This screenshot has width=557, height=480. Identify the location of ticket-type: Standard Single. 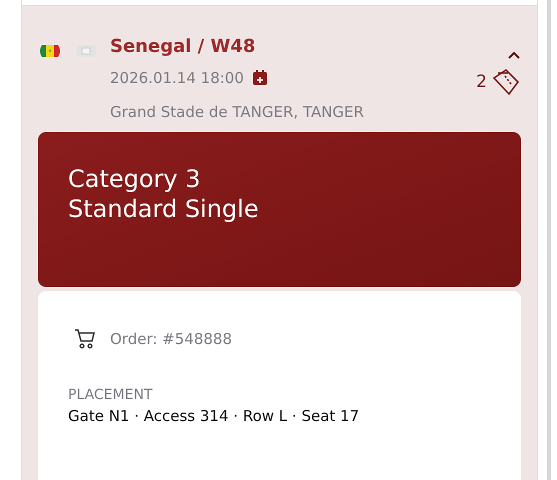
(164, 209).